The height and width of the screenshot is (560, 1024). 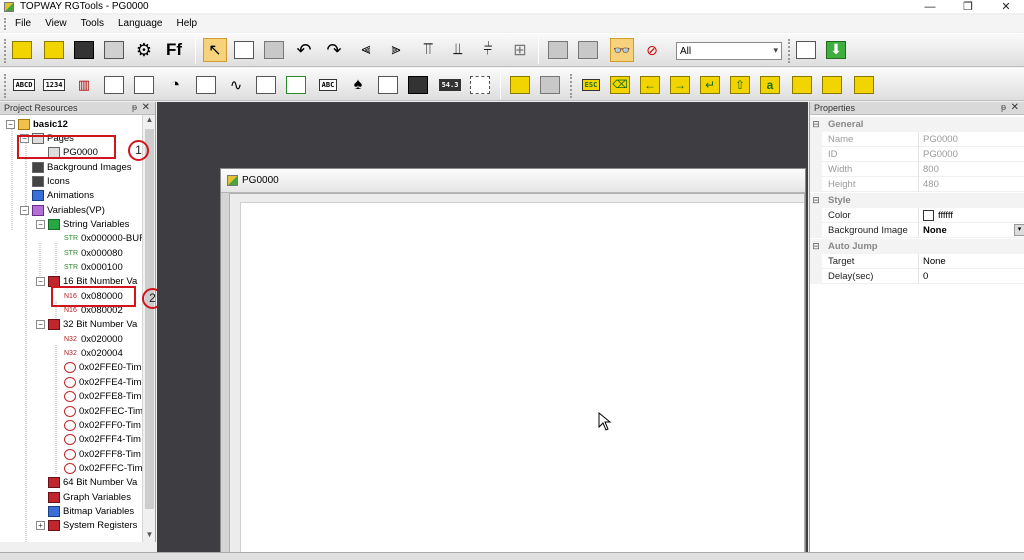 I want to click on left-key-button: ←, so click(x=650, y=85).